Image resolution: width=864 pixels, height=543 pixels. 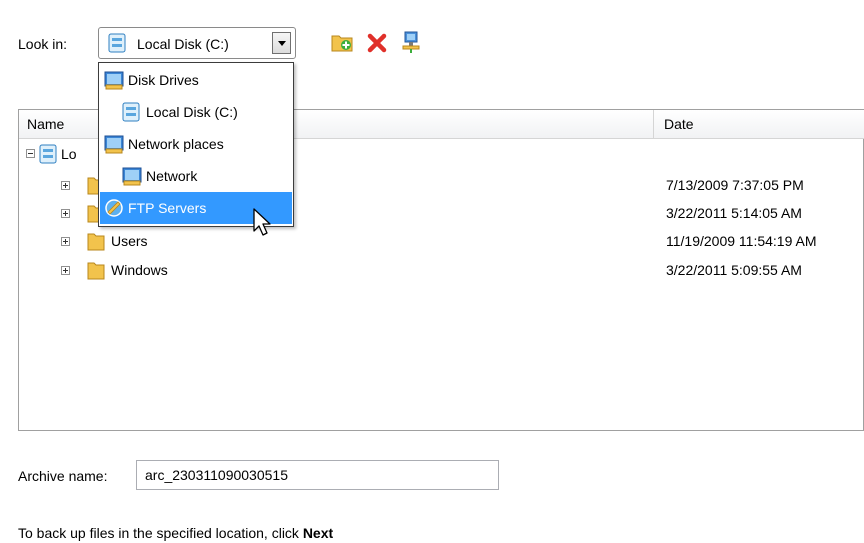 I want to click on row-date: 3/22/2011 5:09:55 AM, so click(x=734, y=270).